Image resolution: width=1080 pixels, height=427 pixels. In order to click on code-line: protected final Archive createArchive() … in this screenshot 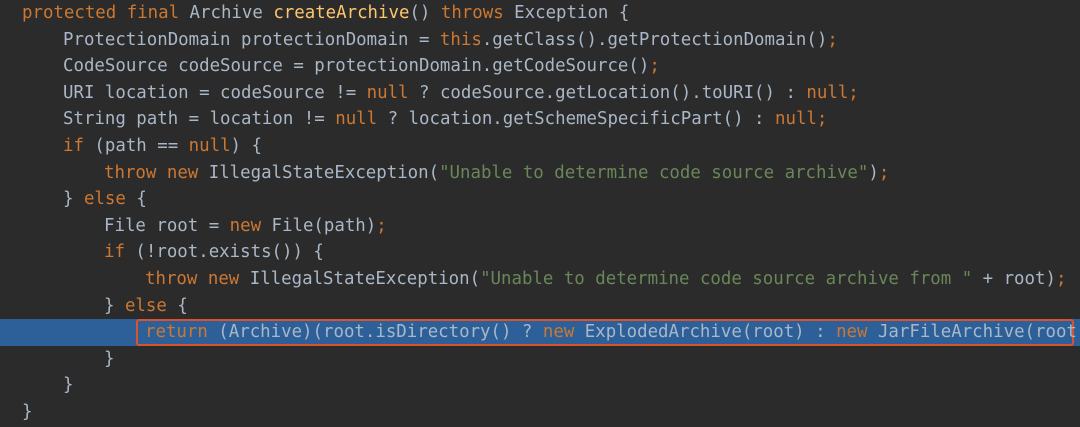, I will do `click(540, 13)`.